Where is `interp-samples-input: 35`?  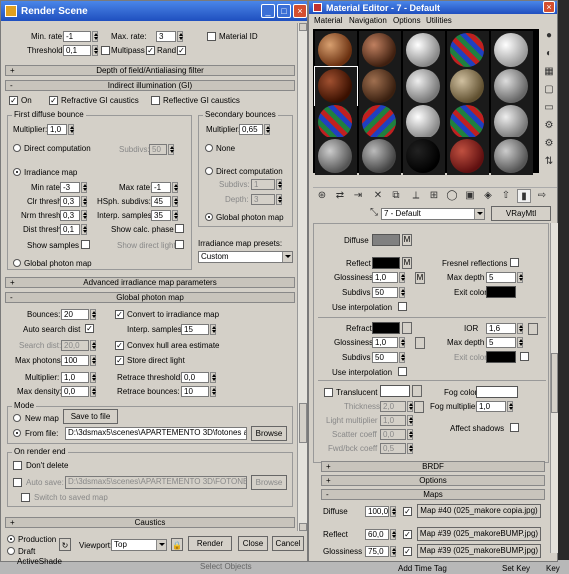 interp-samples-input: 35 is located at coordinates (161, 215).